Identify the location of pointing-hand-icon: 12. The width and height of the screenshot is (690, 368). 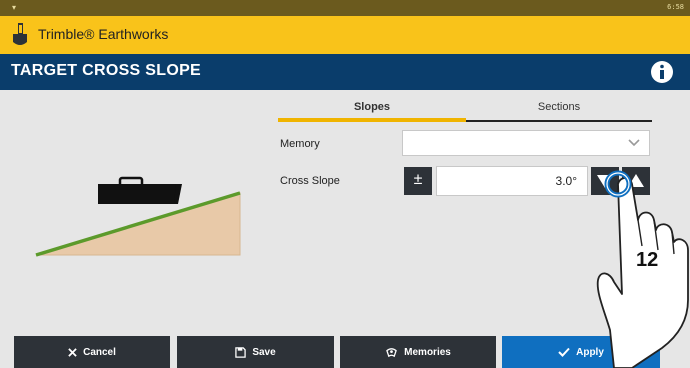
(642, 269).